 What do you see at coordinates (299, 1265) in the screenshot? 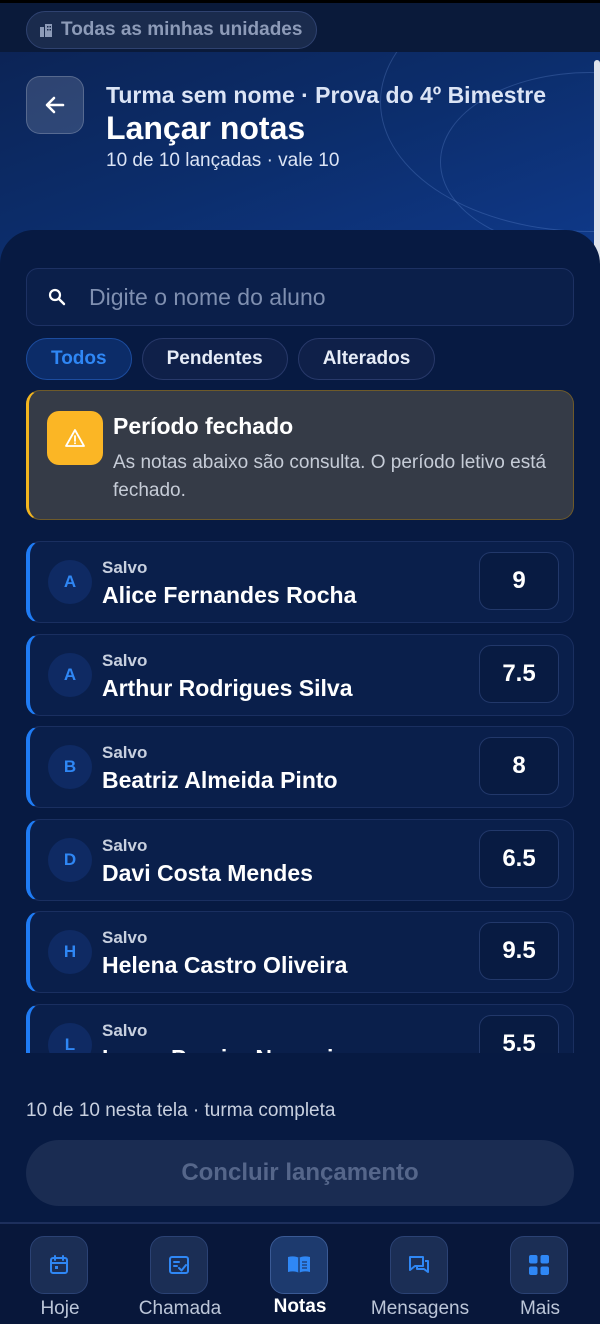
I see `book-icon` at bounding box center [299, 1265].